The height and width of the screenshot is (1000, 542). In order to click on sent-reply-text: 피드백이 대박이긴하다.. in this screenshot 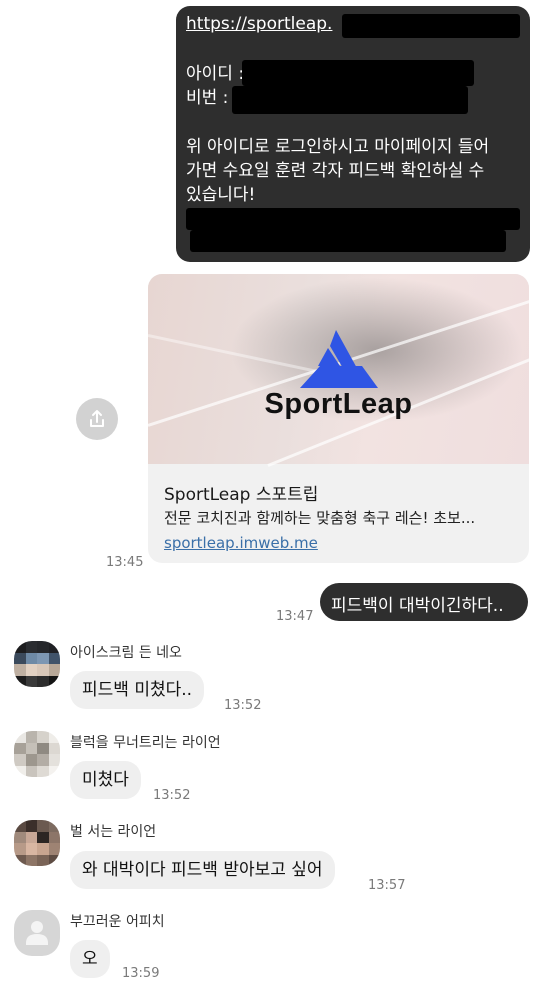, I will do `click(417, 606)`.